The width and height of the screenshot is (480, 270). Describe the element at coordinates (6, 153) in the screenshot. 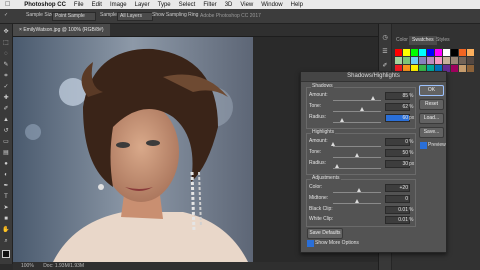

I see `gradient-tool-icon: ▤` at that location.